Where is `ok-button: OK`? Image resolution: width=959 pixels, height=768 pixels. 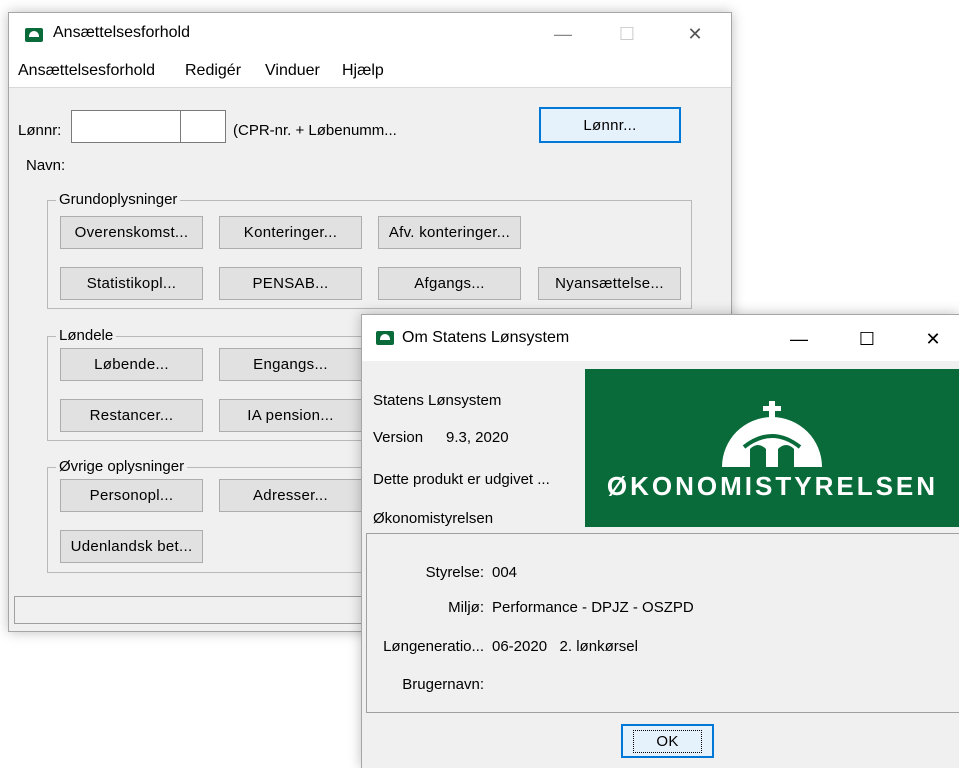 ok-button: OK is located at coordinates (667, 741).